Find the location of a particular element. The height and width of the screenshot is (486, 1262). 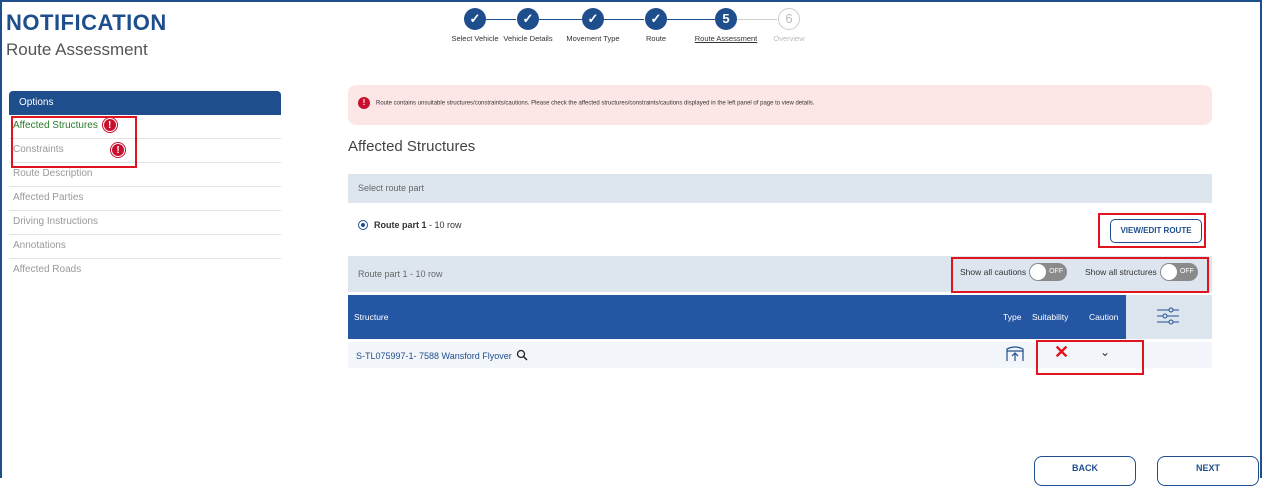

sidebar-item-affected-roads: Affected Roads is located at coordinates (145, 271).